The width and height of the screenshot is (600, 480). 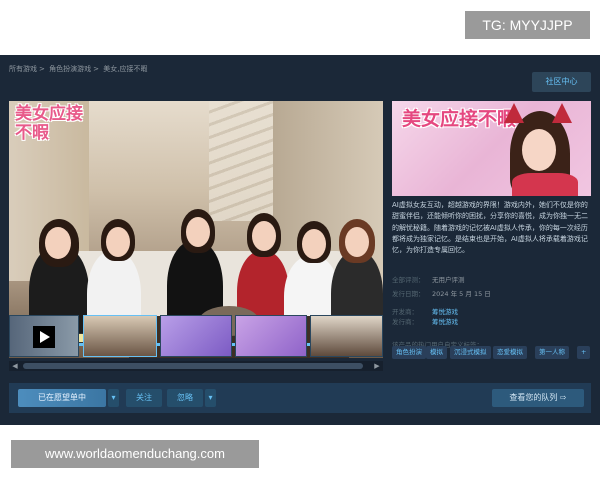 What do you see at coordinates (409, 352) in the screenshot?
I see `tag-item: 角色扮演` at bounding box center [409, 352].